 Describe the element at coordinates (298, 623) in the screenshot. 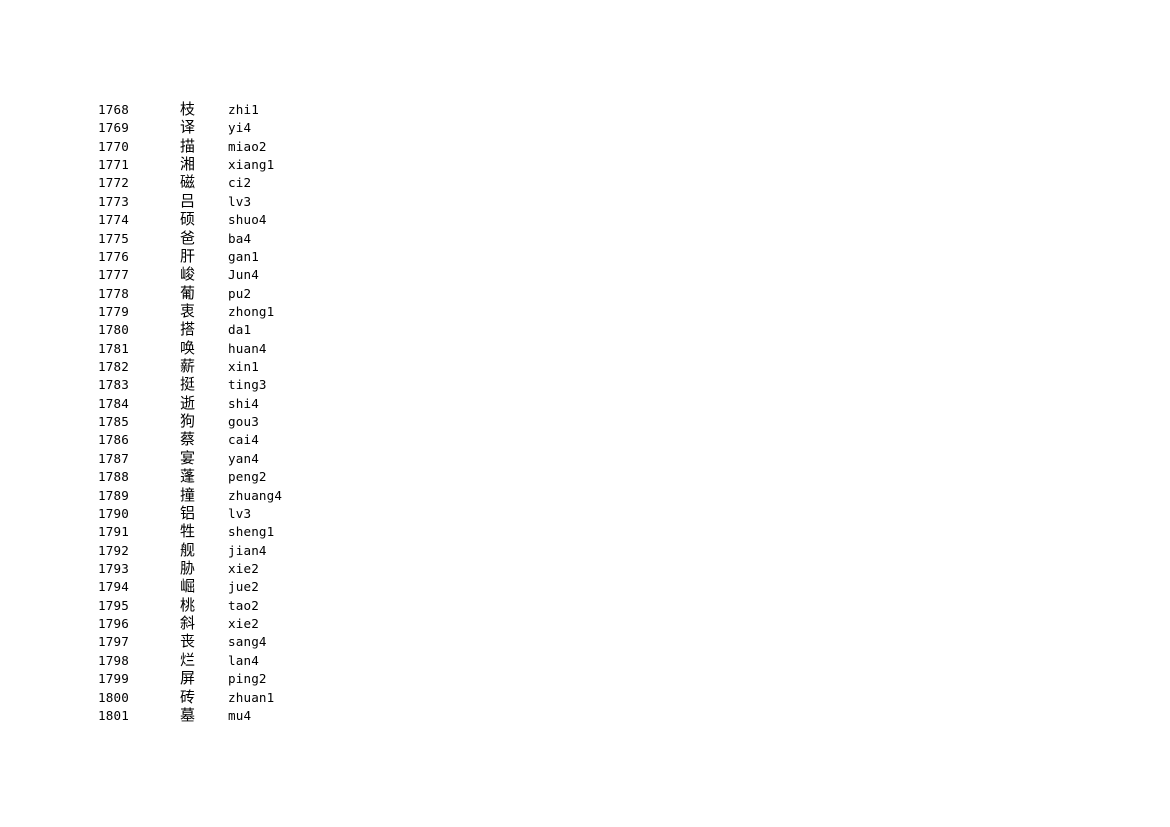

I see `list-item: 1796 斜 xie2` at that location.